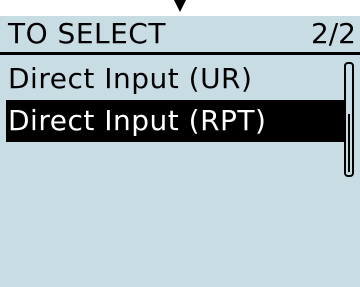 Image resolution: width=360 pixels, height=287 pixels. I want to click on menu-header: TO SELECT 2/2, so click(180, 36).